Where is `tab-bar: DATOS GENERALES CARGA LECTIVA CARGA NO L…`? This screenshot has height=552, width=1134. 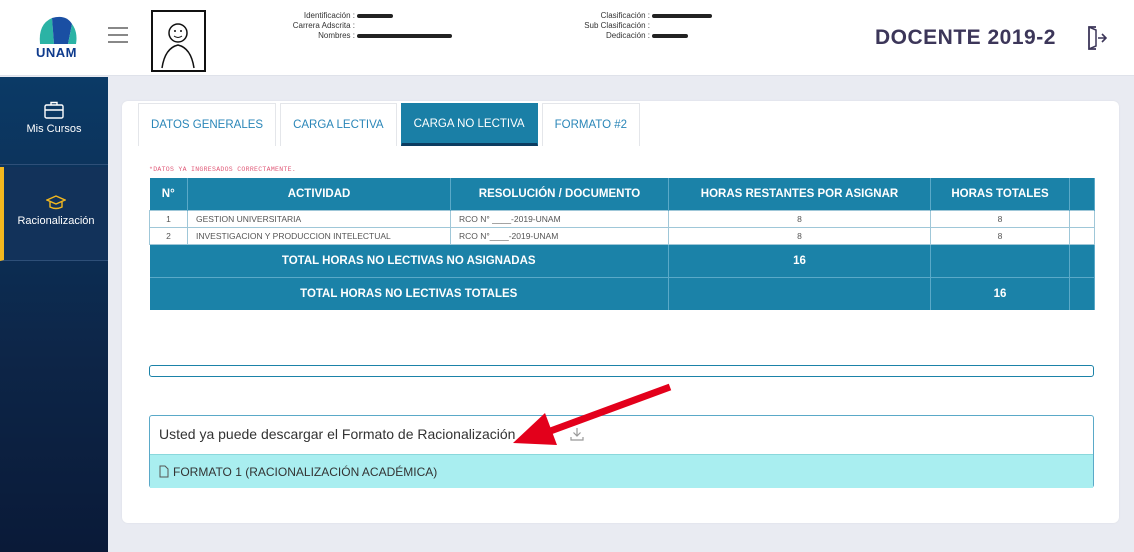
tab-bar: DATOS GENERALES CARGA LECTIVA CARGA NO L… is located at coordinates (391, 124).